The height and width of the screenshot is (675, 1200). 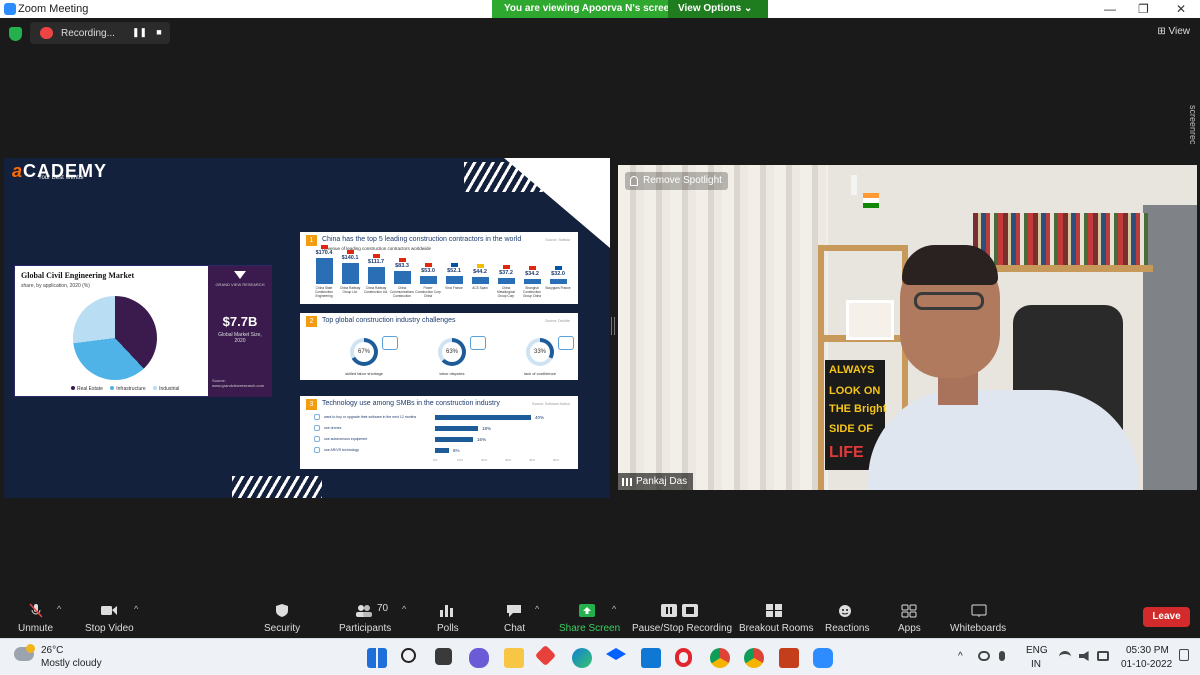 What do you see at coordinates (487, 428) in the screenshot?
I see `tech-bar-value: 18%` at bounding box center [487, 428].